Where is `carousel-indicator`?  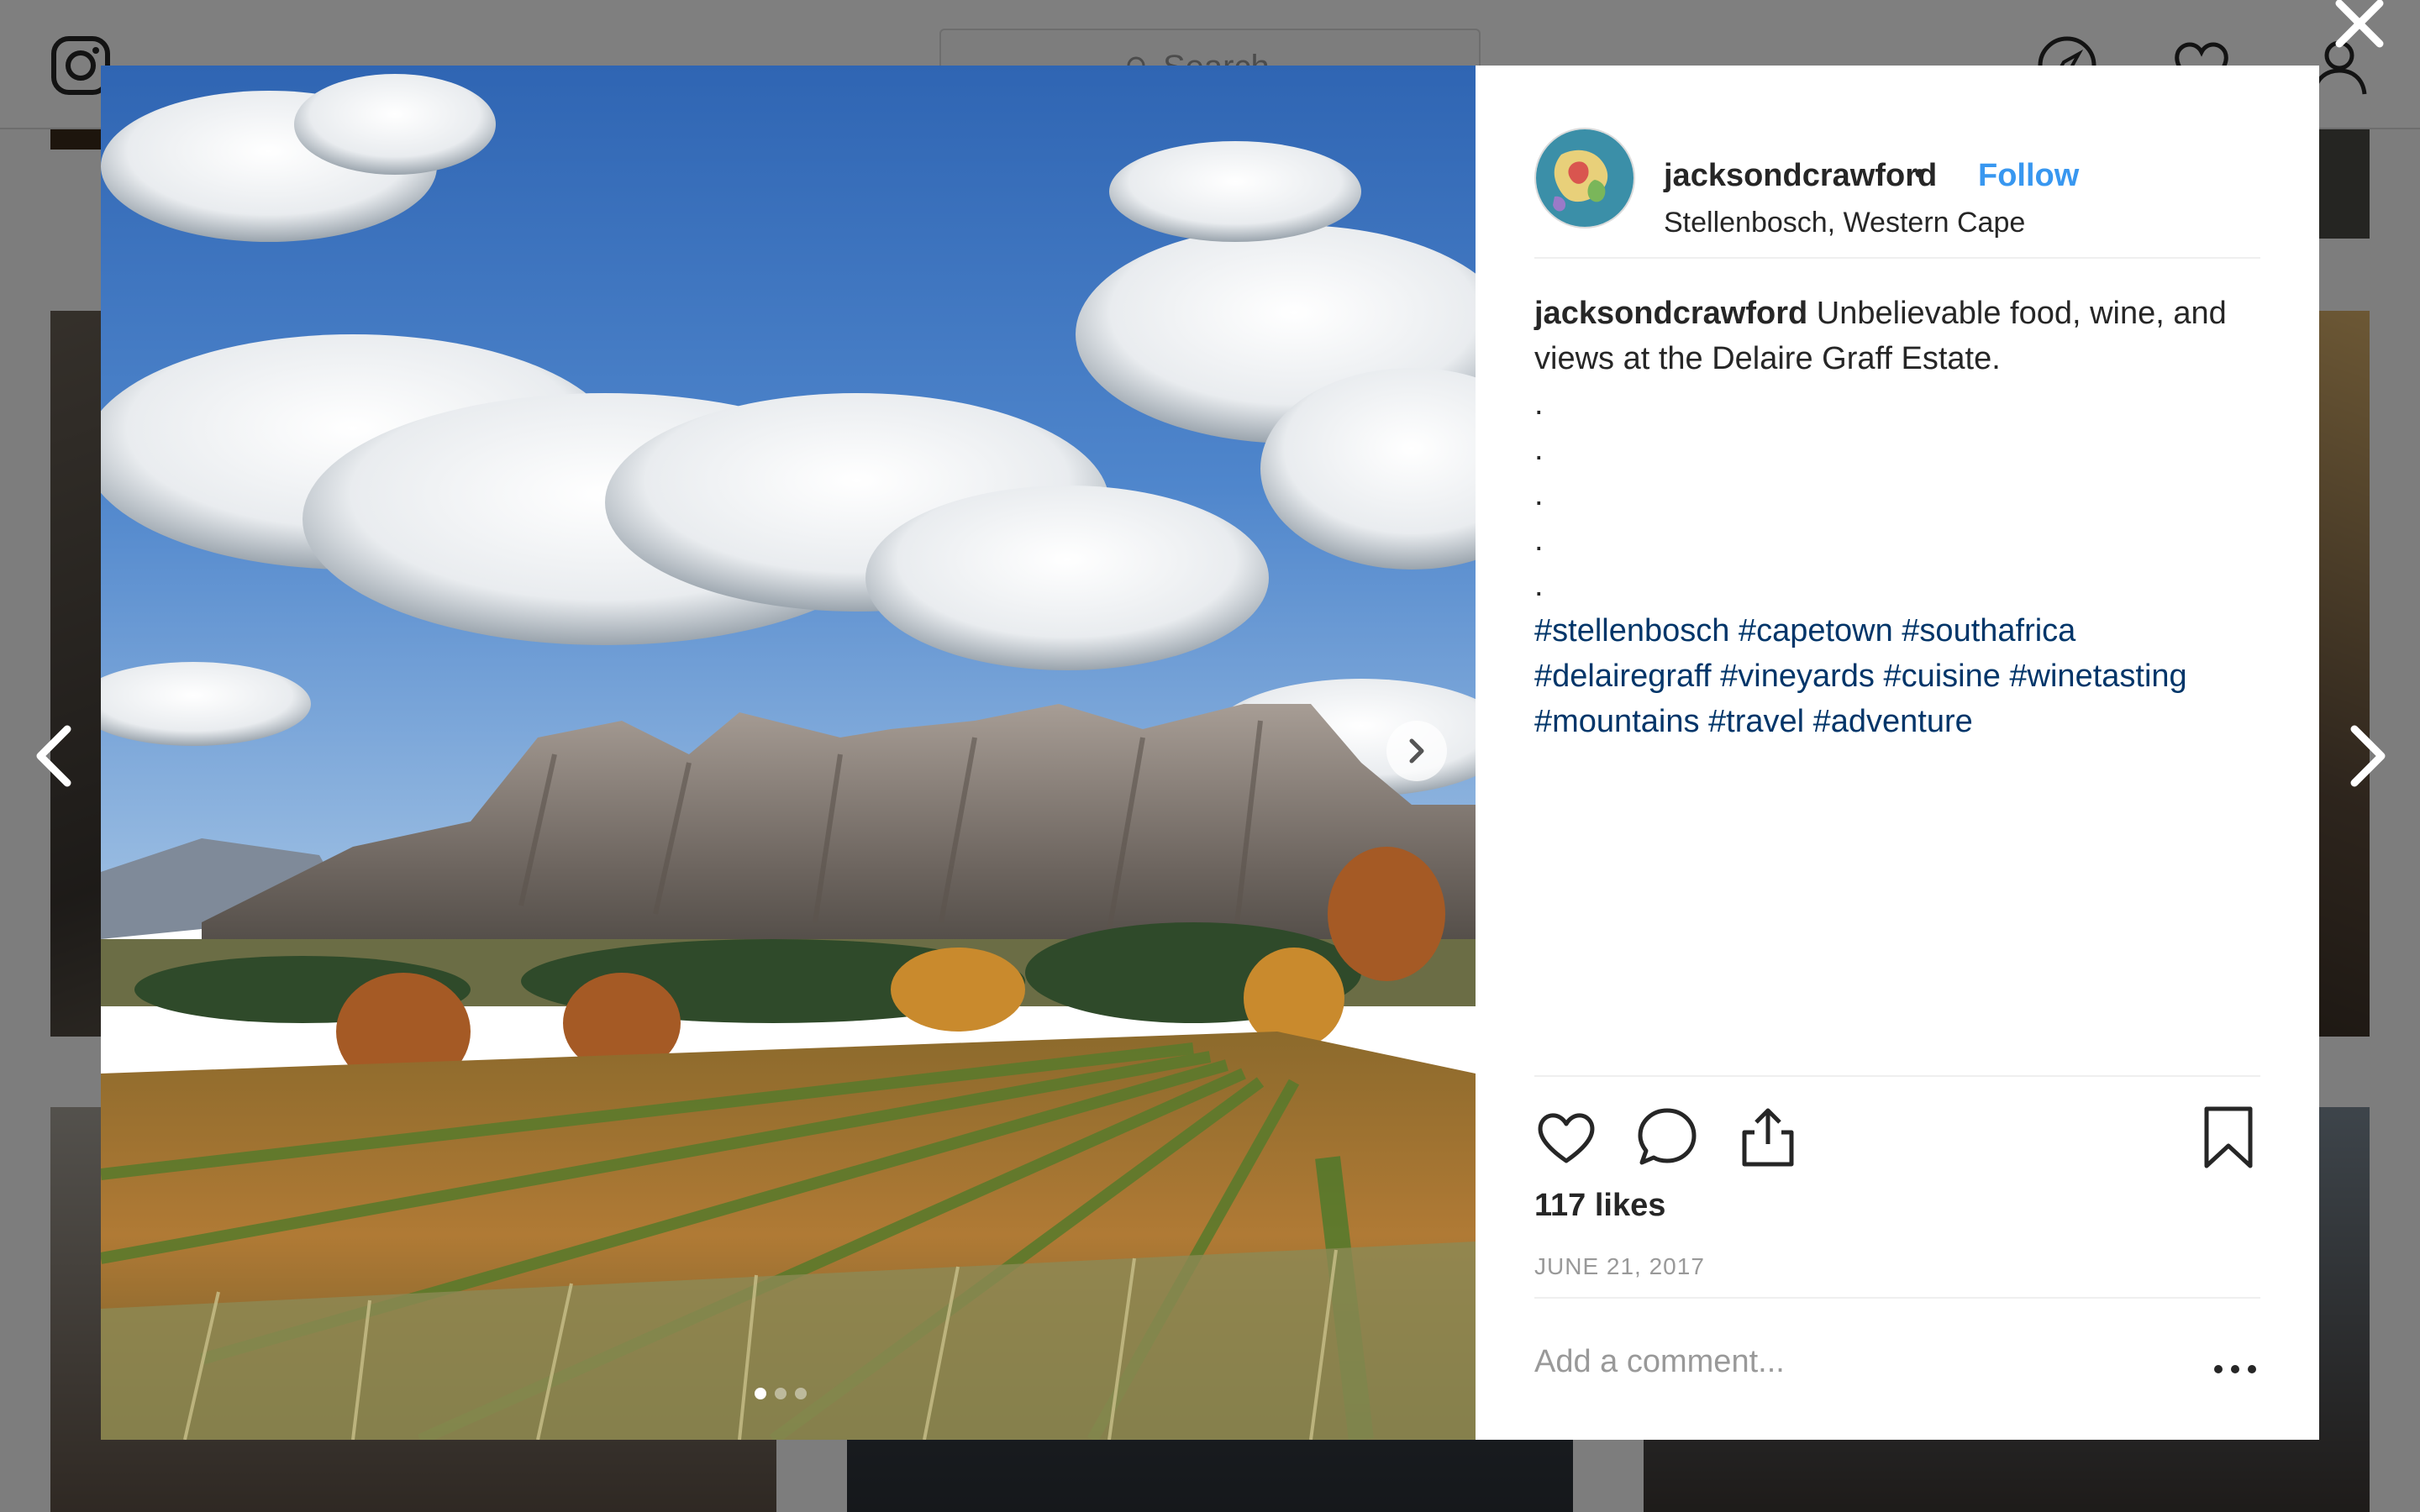
carousel-indicator is located at coordinates (781, 1393).